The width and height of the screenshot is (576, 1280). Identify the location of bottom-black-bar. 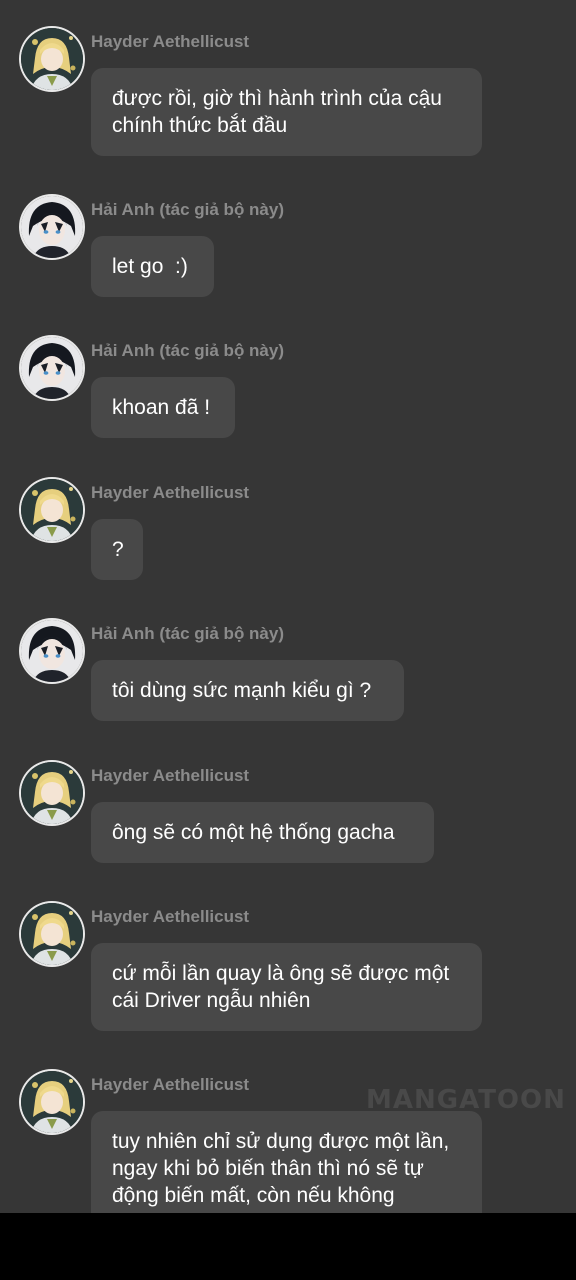
(288, 1246).